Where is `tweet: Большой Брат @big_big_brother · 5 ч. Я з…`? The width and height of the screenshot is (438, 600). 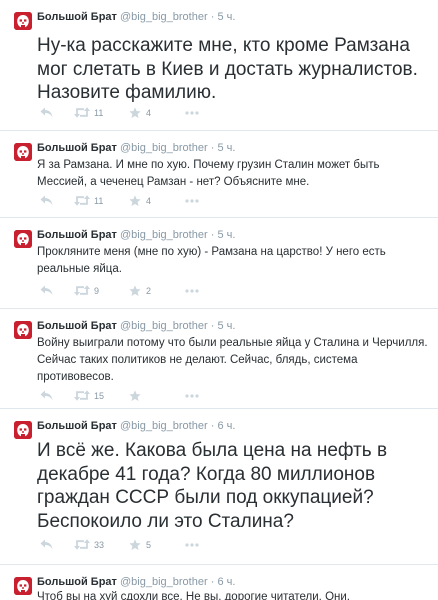 tweet: Большой Брат @big_big_brother · 5 ч. Я з… is located at coordinates (219, 174).